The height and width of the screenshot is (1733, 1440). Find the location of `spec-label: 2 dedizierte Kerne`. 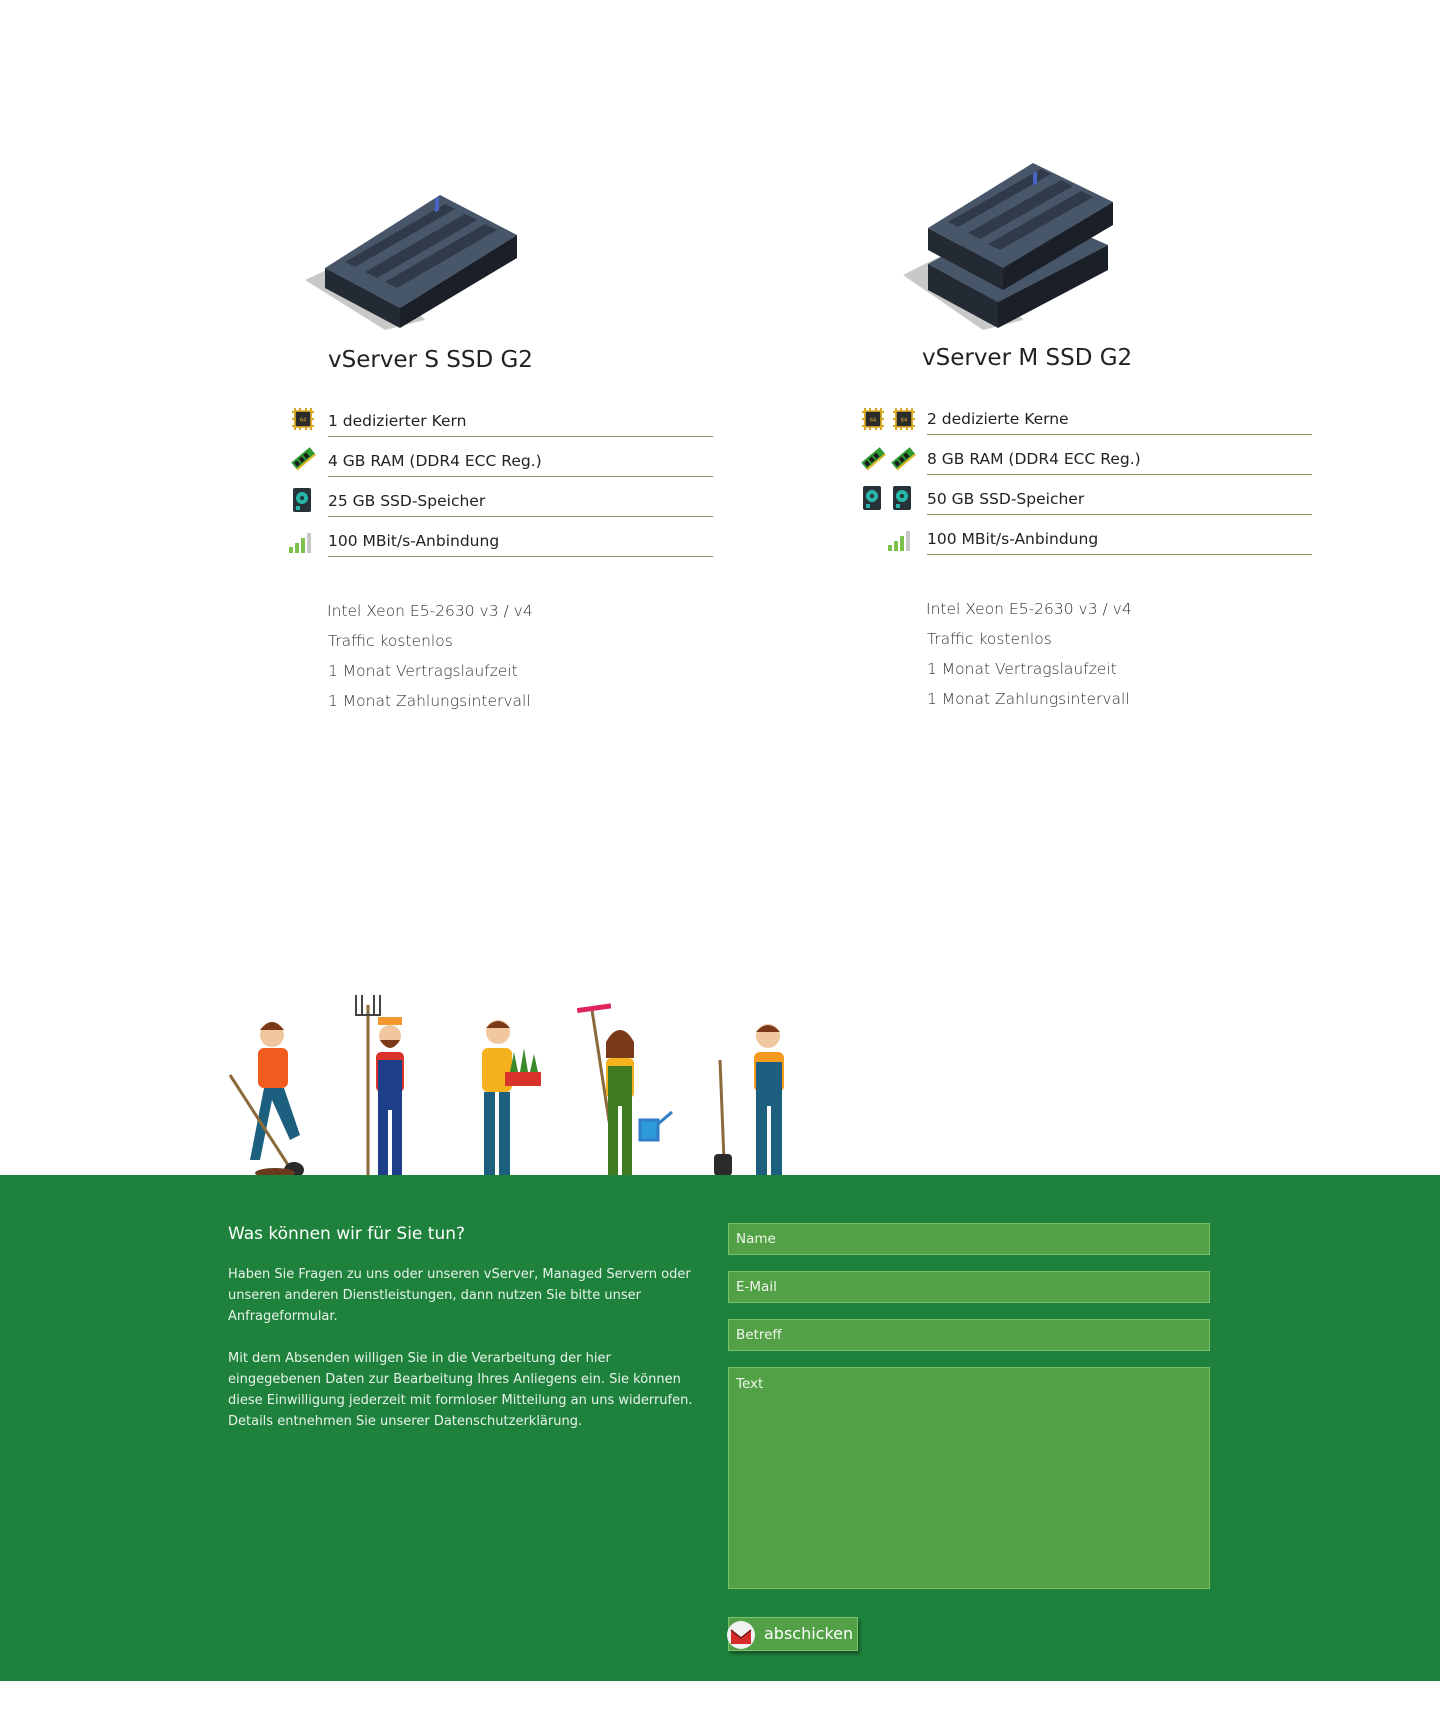

spec-label: 2 dedizierte Kerne is located at coordinates (998, 419).